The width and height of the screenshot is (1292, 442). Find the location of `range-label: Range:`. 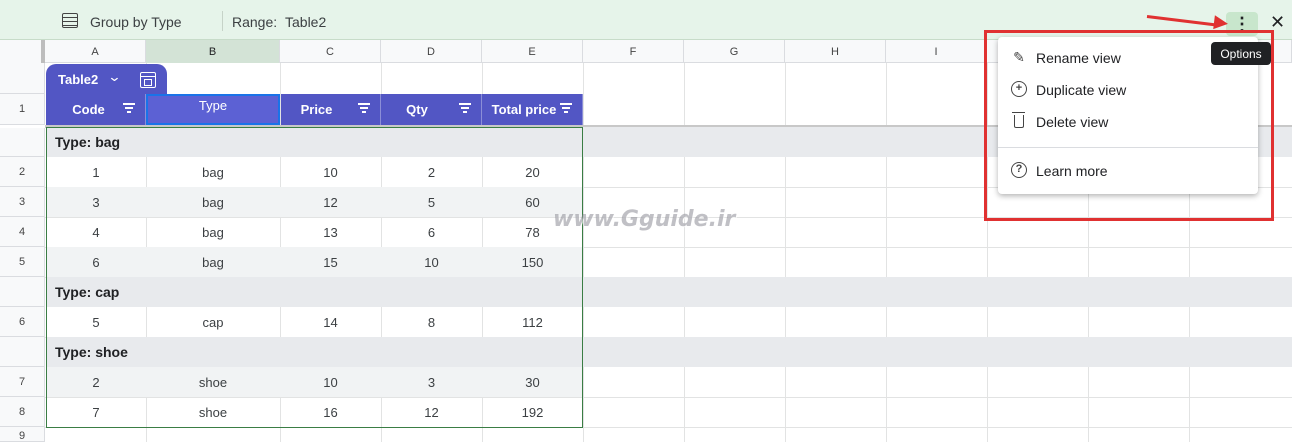

range-label: Range: is located at coordinates (255, 22).